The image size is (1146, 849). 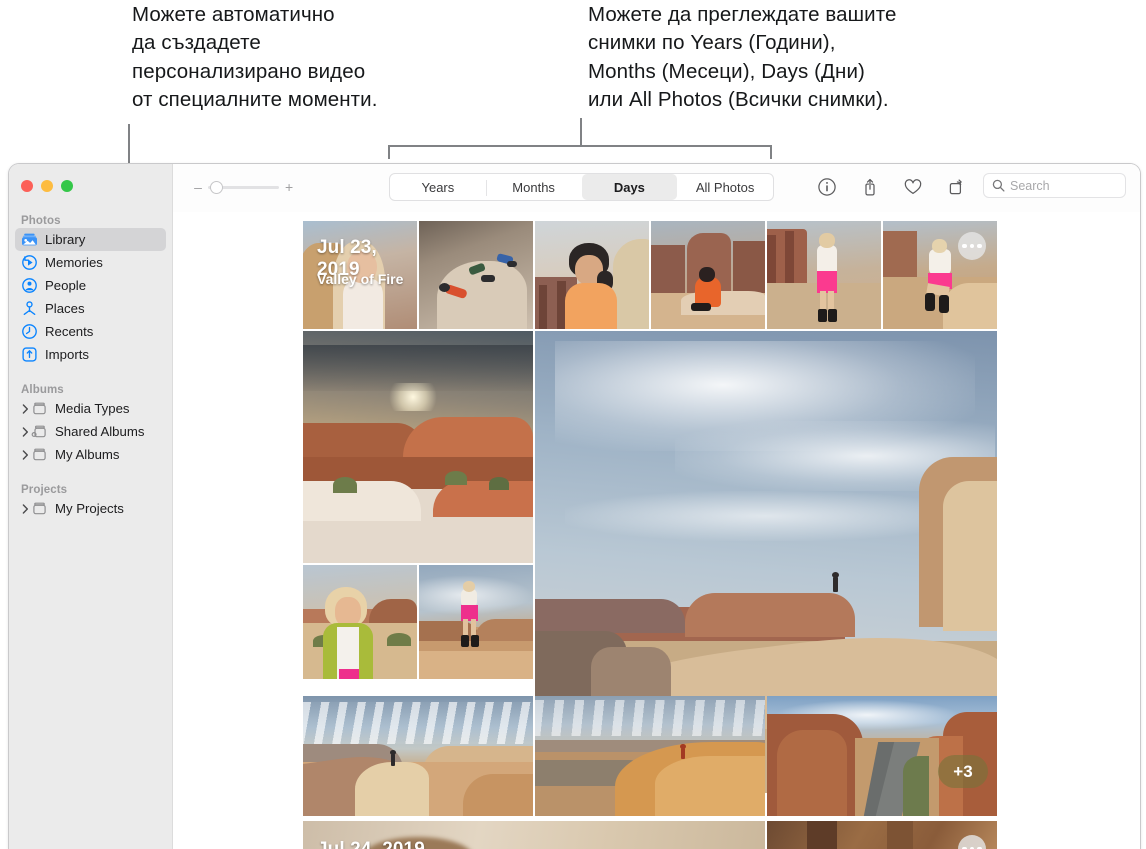 What do you see at coordinates (438, 187) in the screenshot?
I see `tab-years: Years` at bounding box center [438, 187].